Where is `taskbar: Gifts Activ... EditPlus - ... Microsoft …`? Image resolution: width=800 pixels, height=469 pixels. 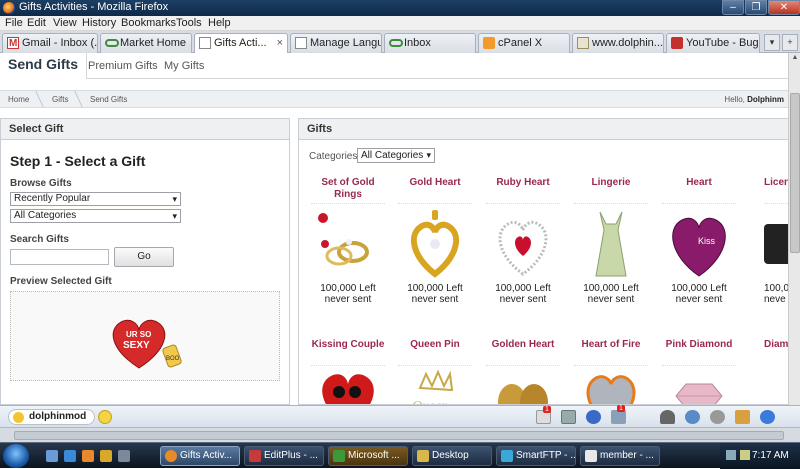 taskbar: Gifts Activ... EditPlus - ... Microsoft … is located at coordinates (400, 455).